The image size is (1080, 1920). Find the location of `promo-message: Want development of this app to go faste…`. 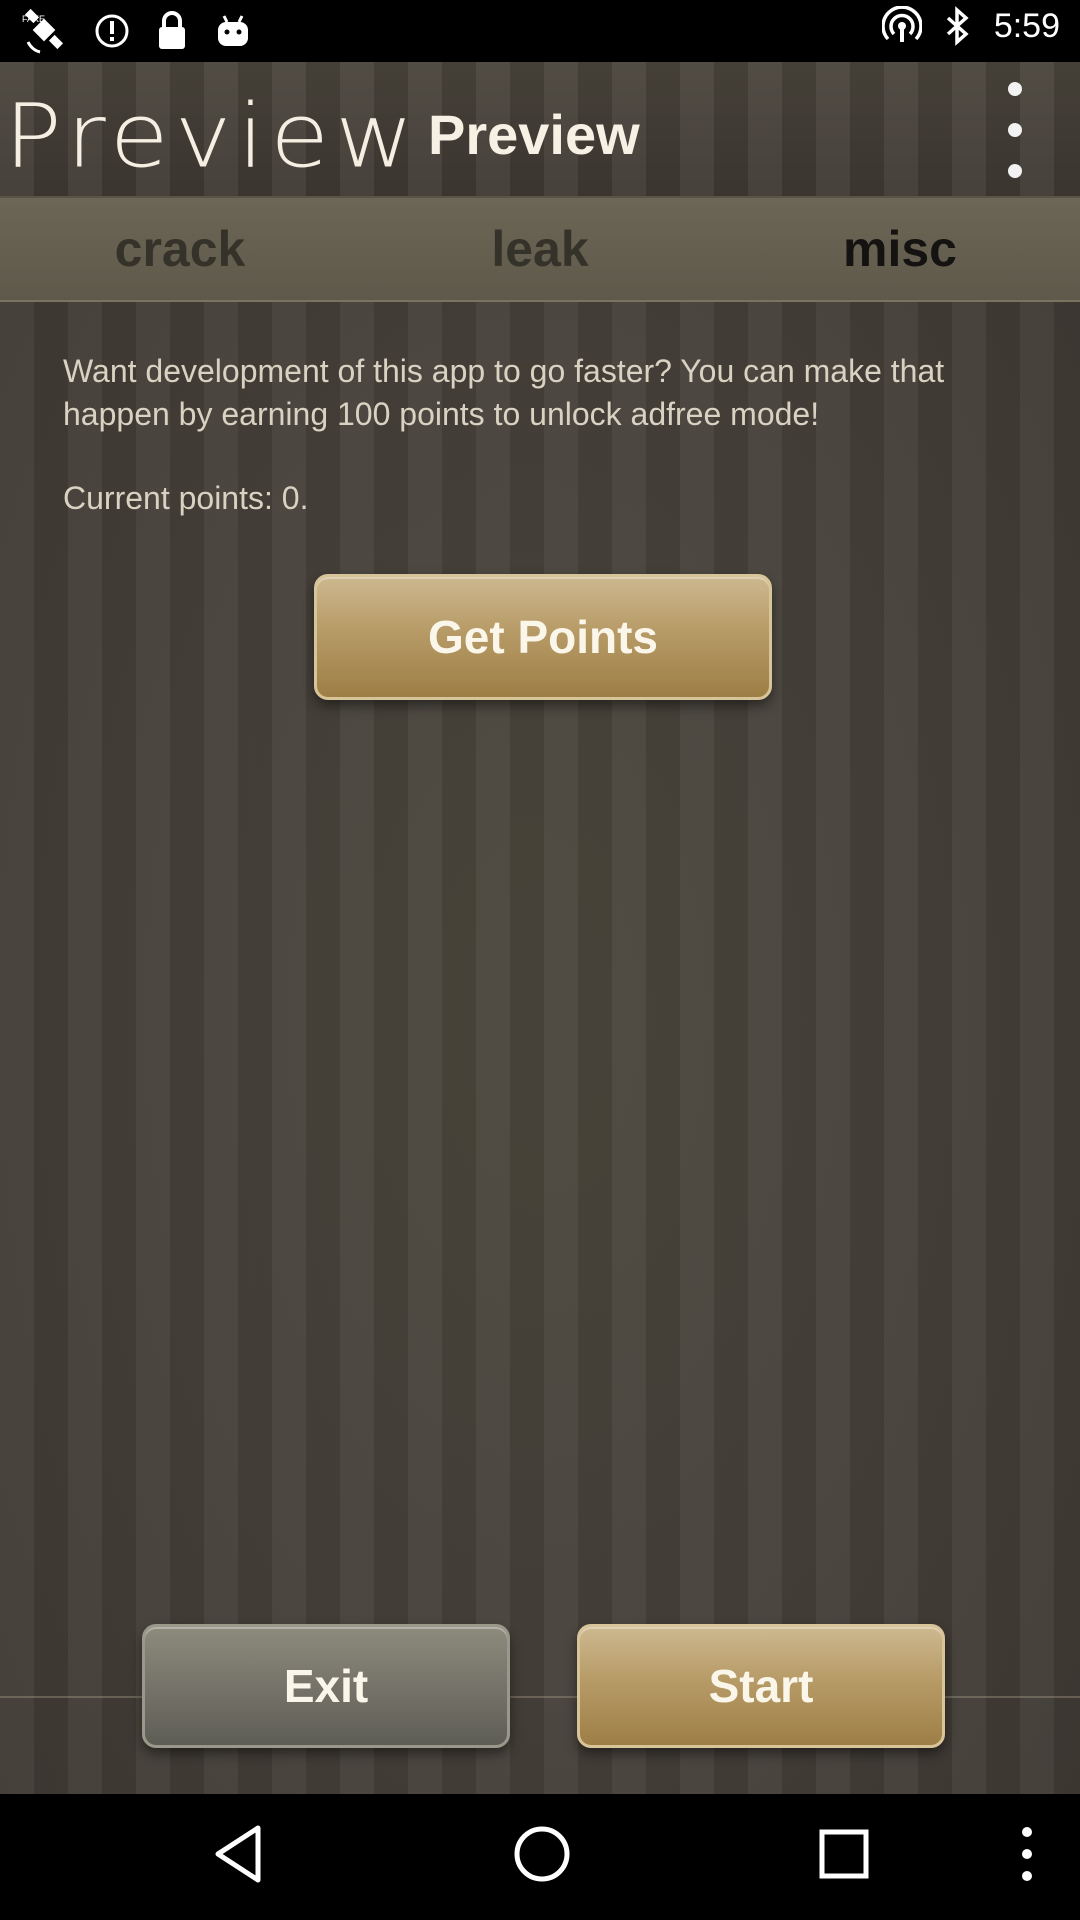

promo-message: Want development of this app to go faste… is located at coordinates (504, 392).